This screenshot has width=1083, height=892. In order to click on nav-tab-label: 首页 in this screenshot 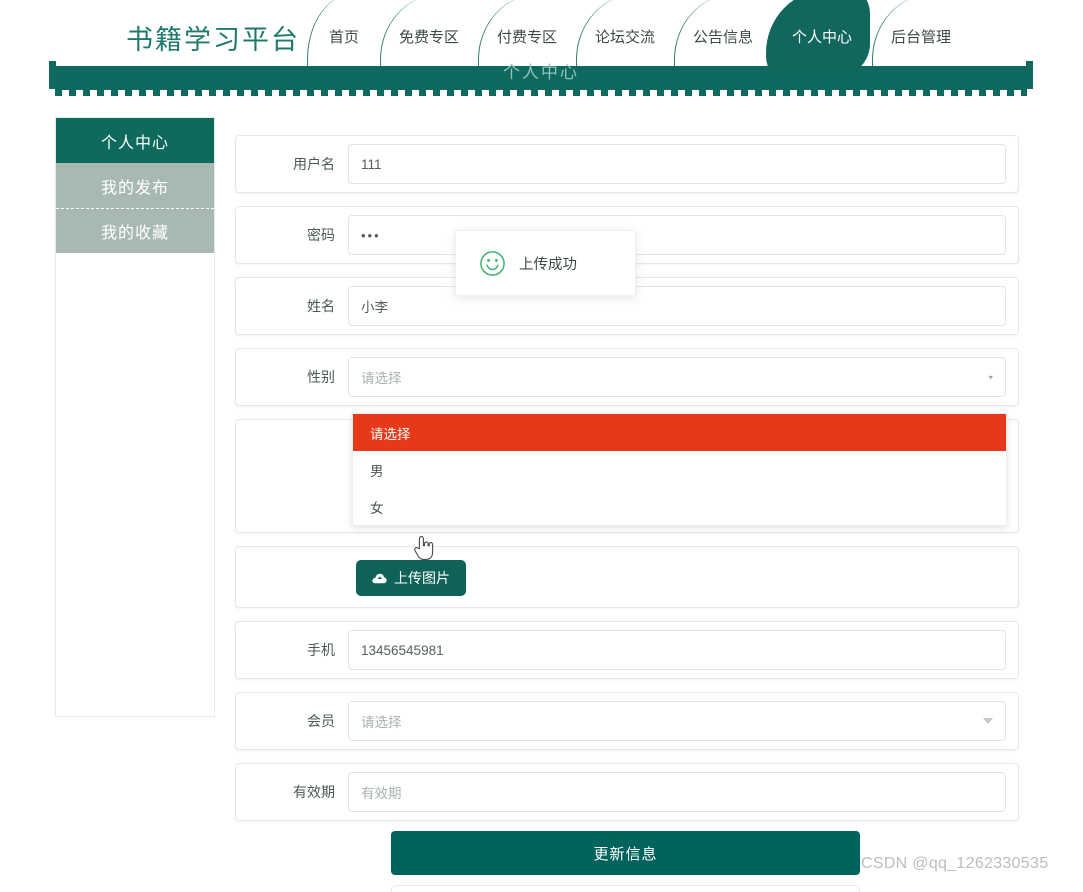, I will do `click(343, 37)`.